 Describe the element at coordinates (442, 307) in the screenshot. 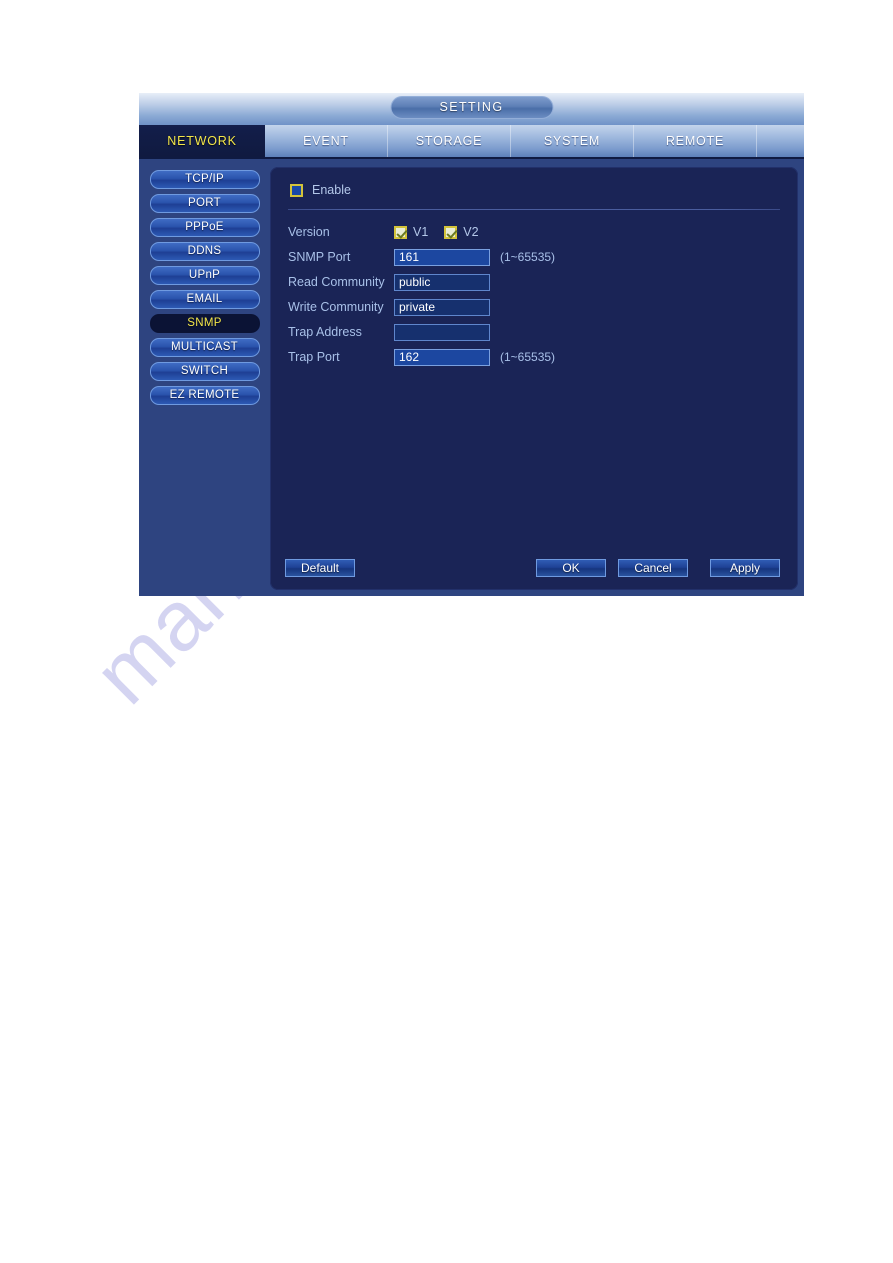

I see `write-community-input: private` at that location.